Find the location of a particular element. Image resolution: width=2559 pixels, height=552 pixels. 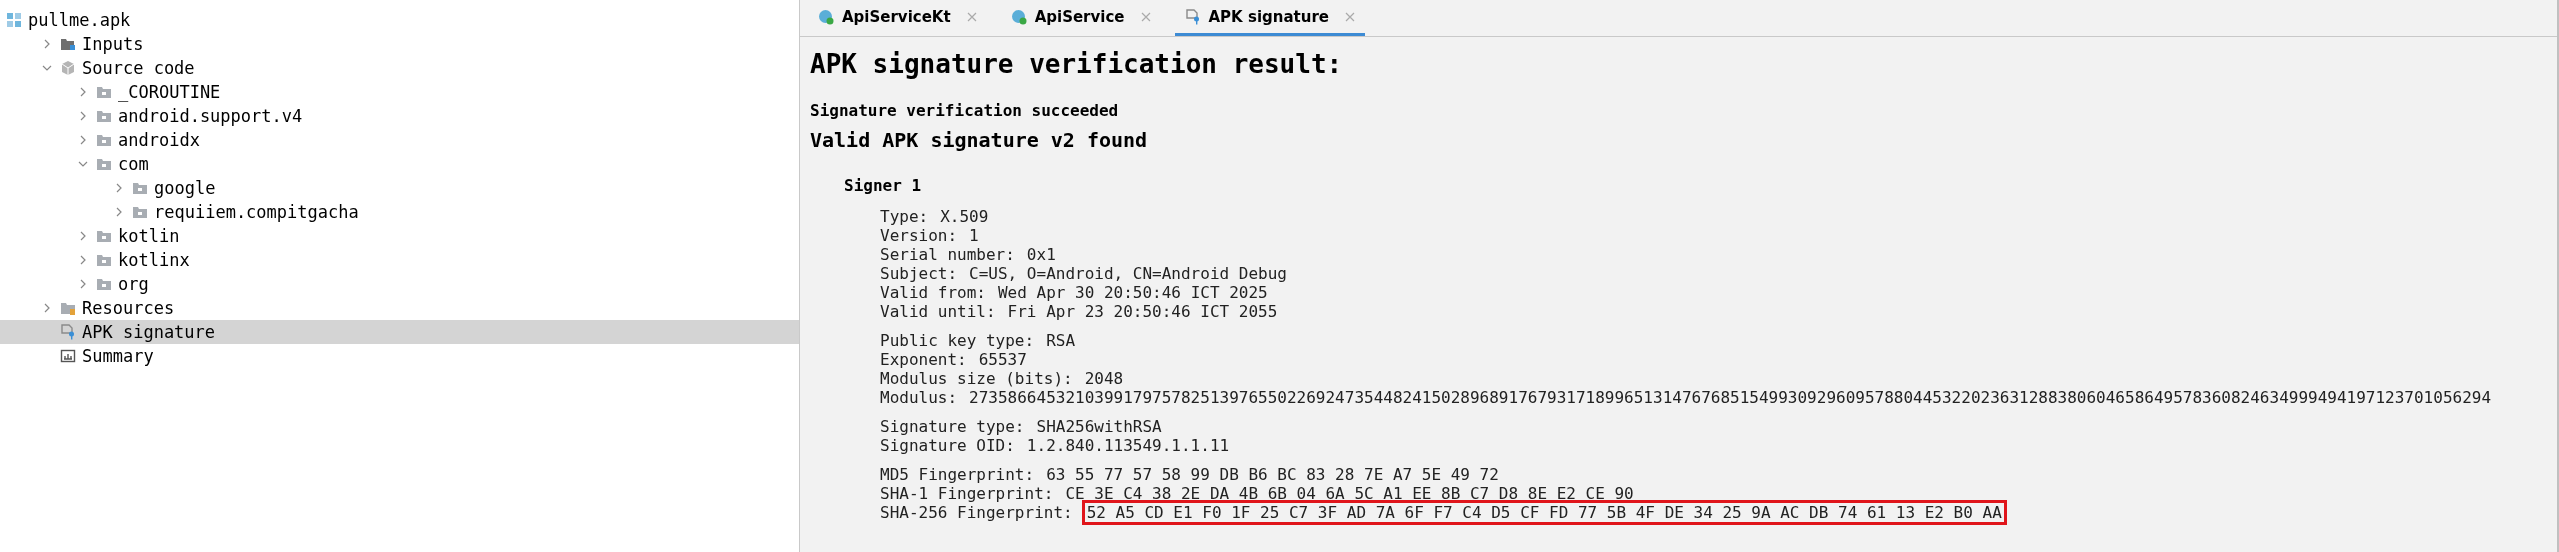

field-label: MD5 Fingerprint: is located at coordinates (957, 474).